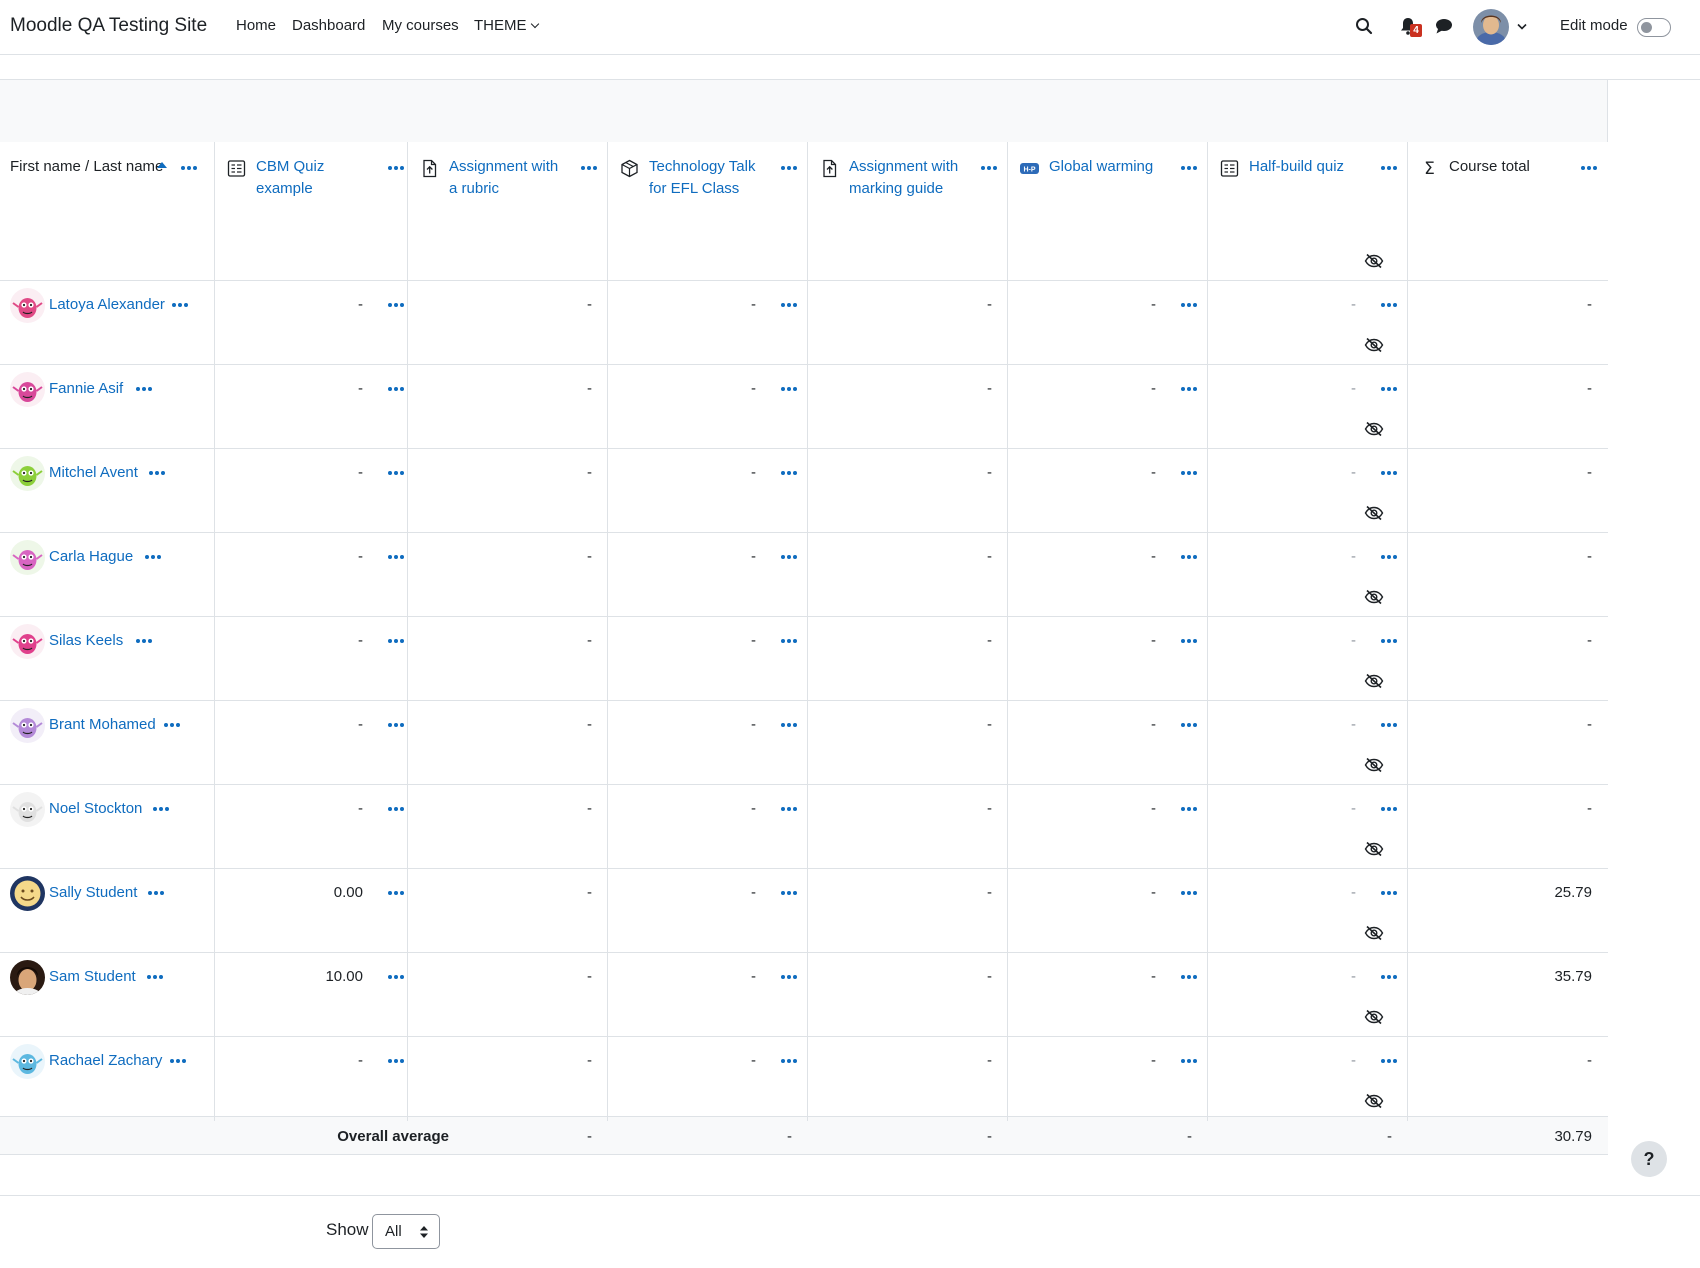 The width and height of the screenshot is (1700, 1268). I want to click on edit-mode-toggle, so click(1654, 27).